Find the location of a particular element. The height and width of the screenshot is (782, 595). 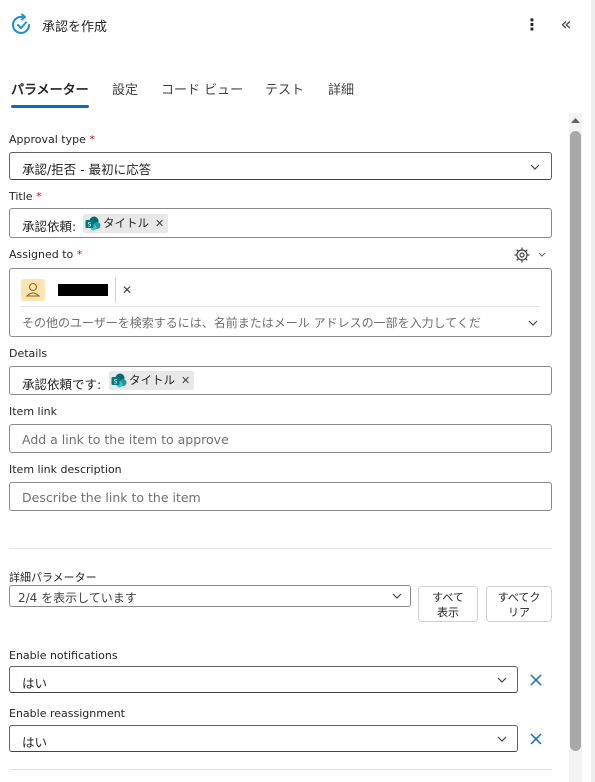

assigned-user-chip: ✕ is located at coordinates (79, 290).